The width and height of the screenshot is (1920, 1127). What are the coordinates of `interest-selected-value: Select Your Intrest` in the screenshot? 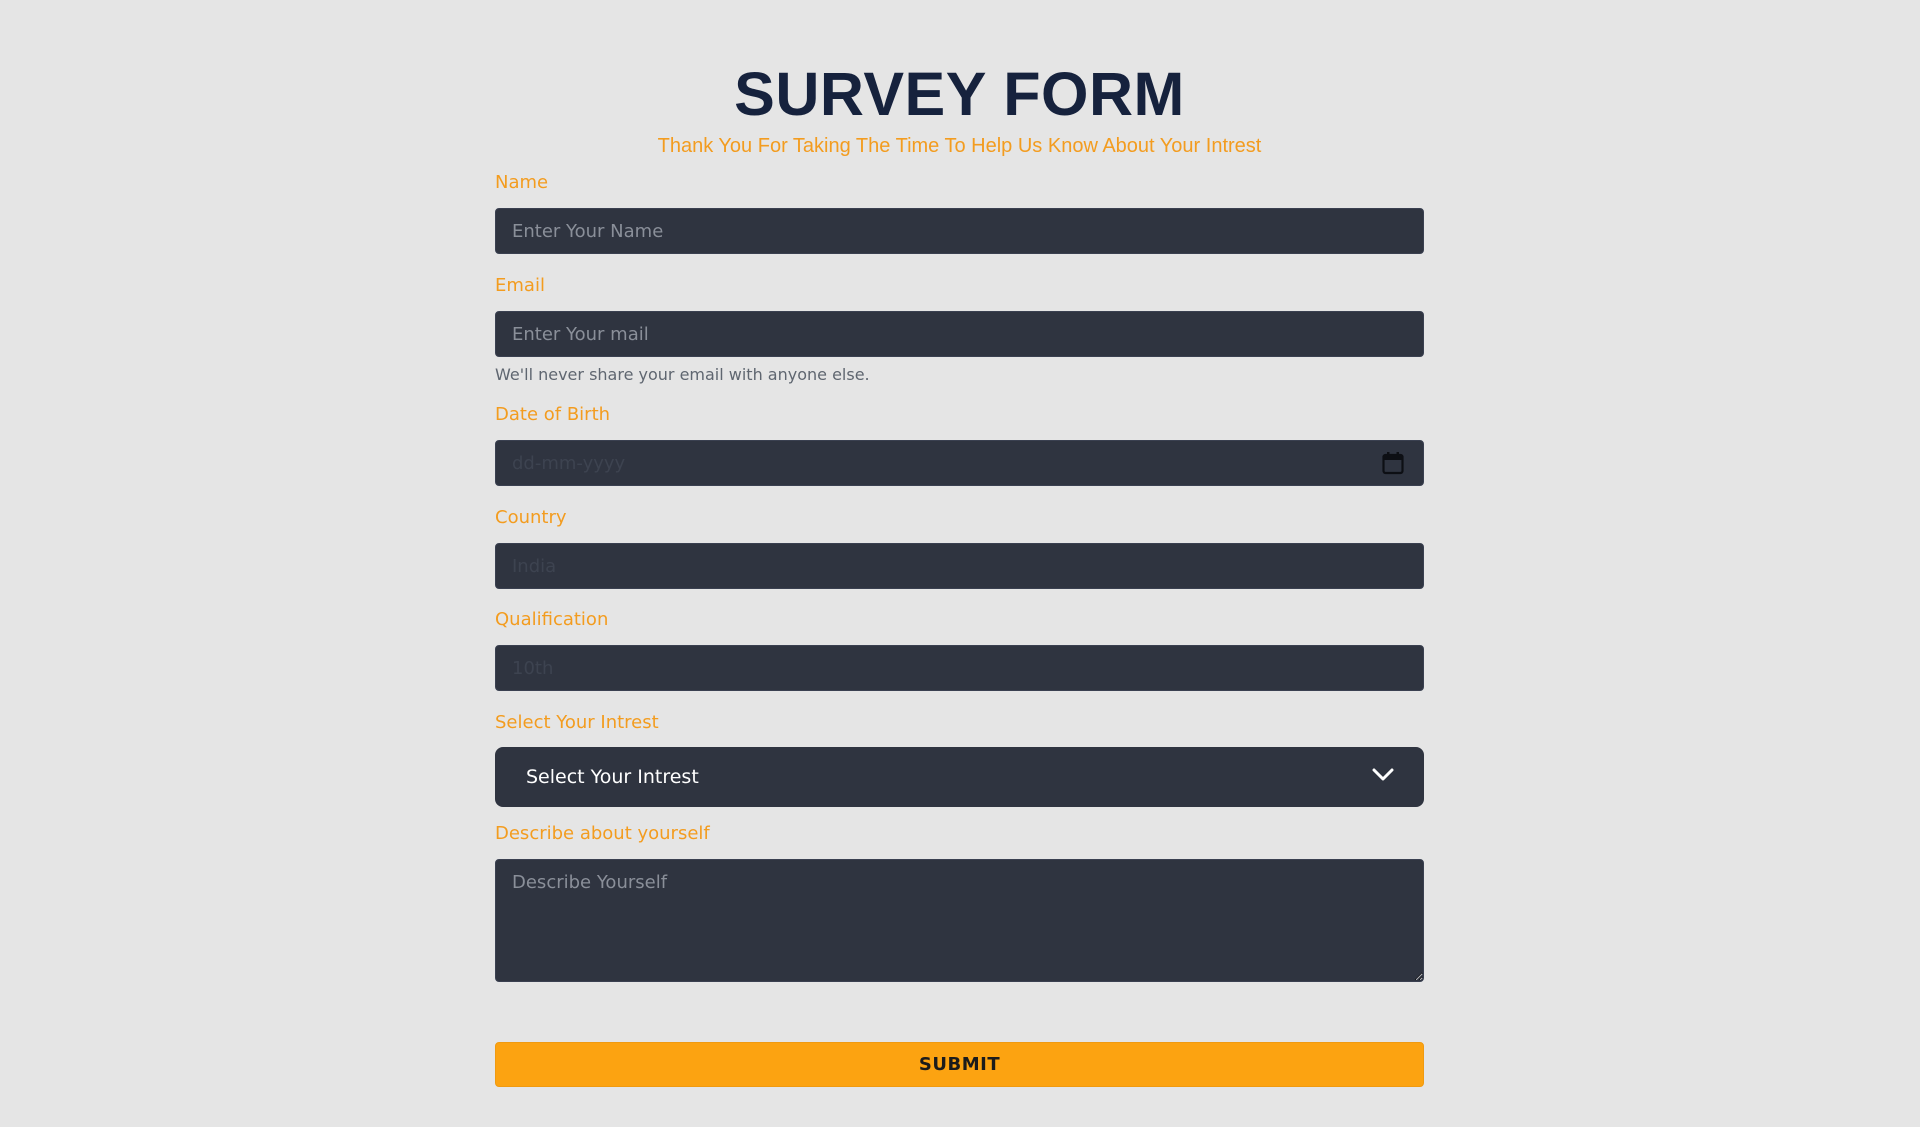 It's located at (612, 777).